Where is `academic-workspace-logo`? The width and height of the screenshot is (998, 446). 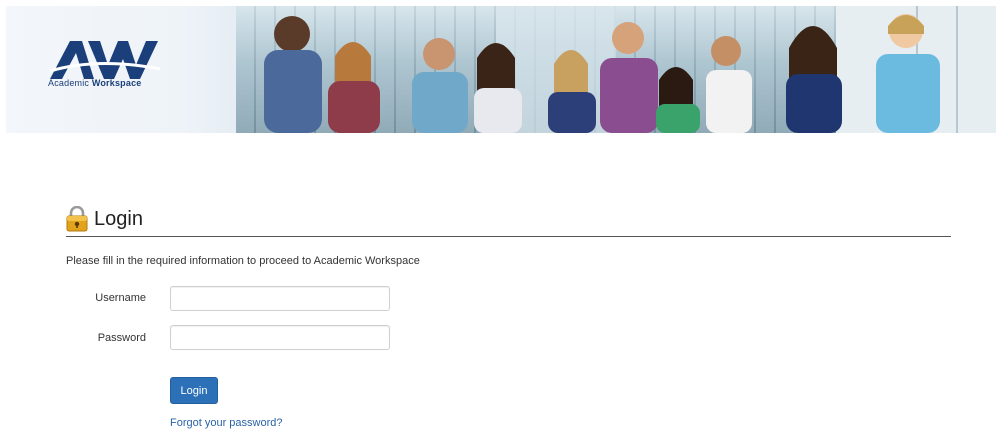 academic-workspace-logo is located at coordinates (105, 60).